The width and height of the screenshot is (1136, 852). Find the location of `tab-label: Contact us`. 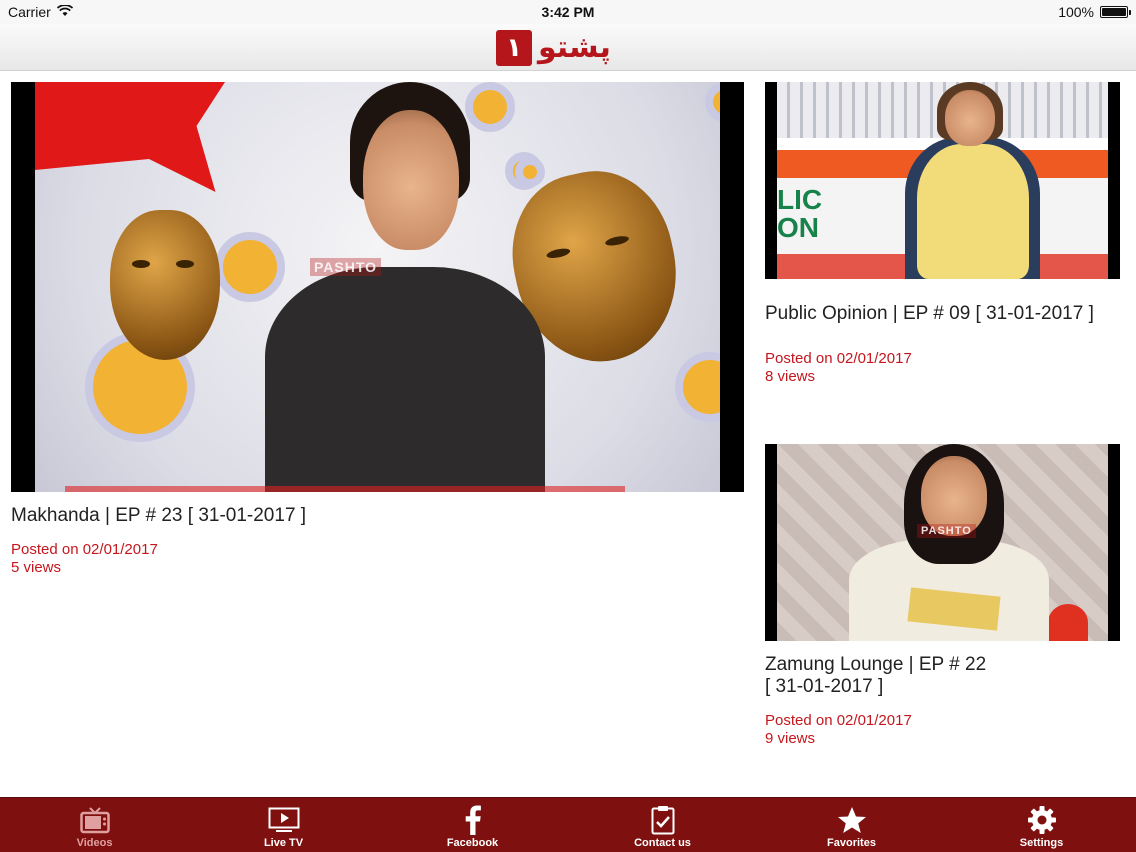

tab-label: Contact us is located at coordinates (662, 843).